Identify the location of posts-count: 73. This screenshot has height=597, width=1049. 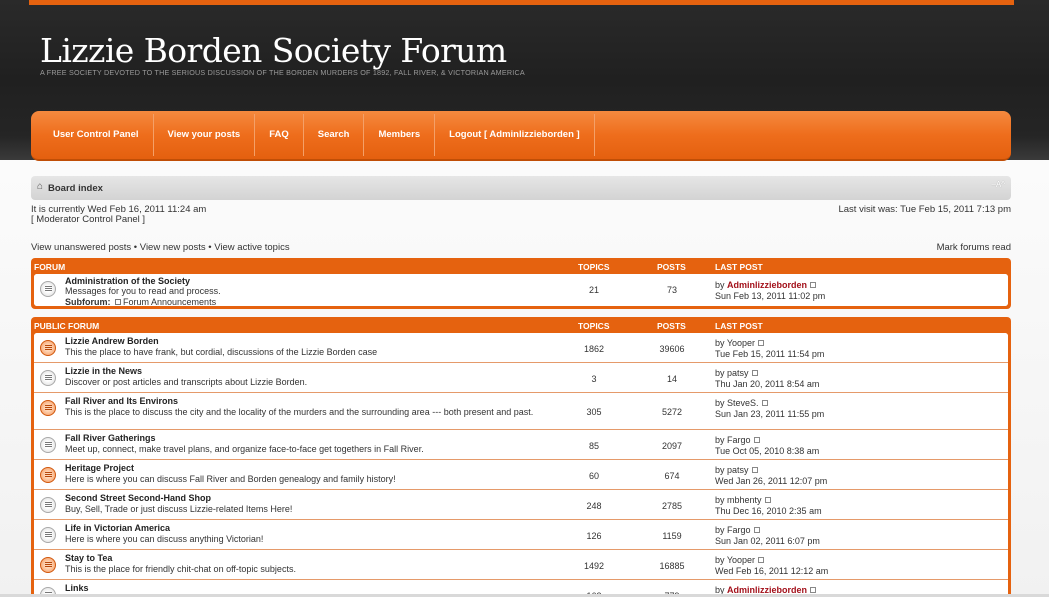
(671, 290).